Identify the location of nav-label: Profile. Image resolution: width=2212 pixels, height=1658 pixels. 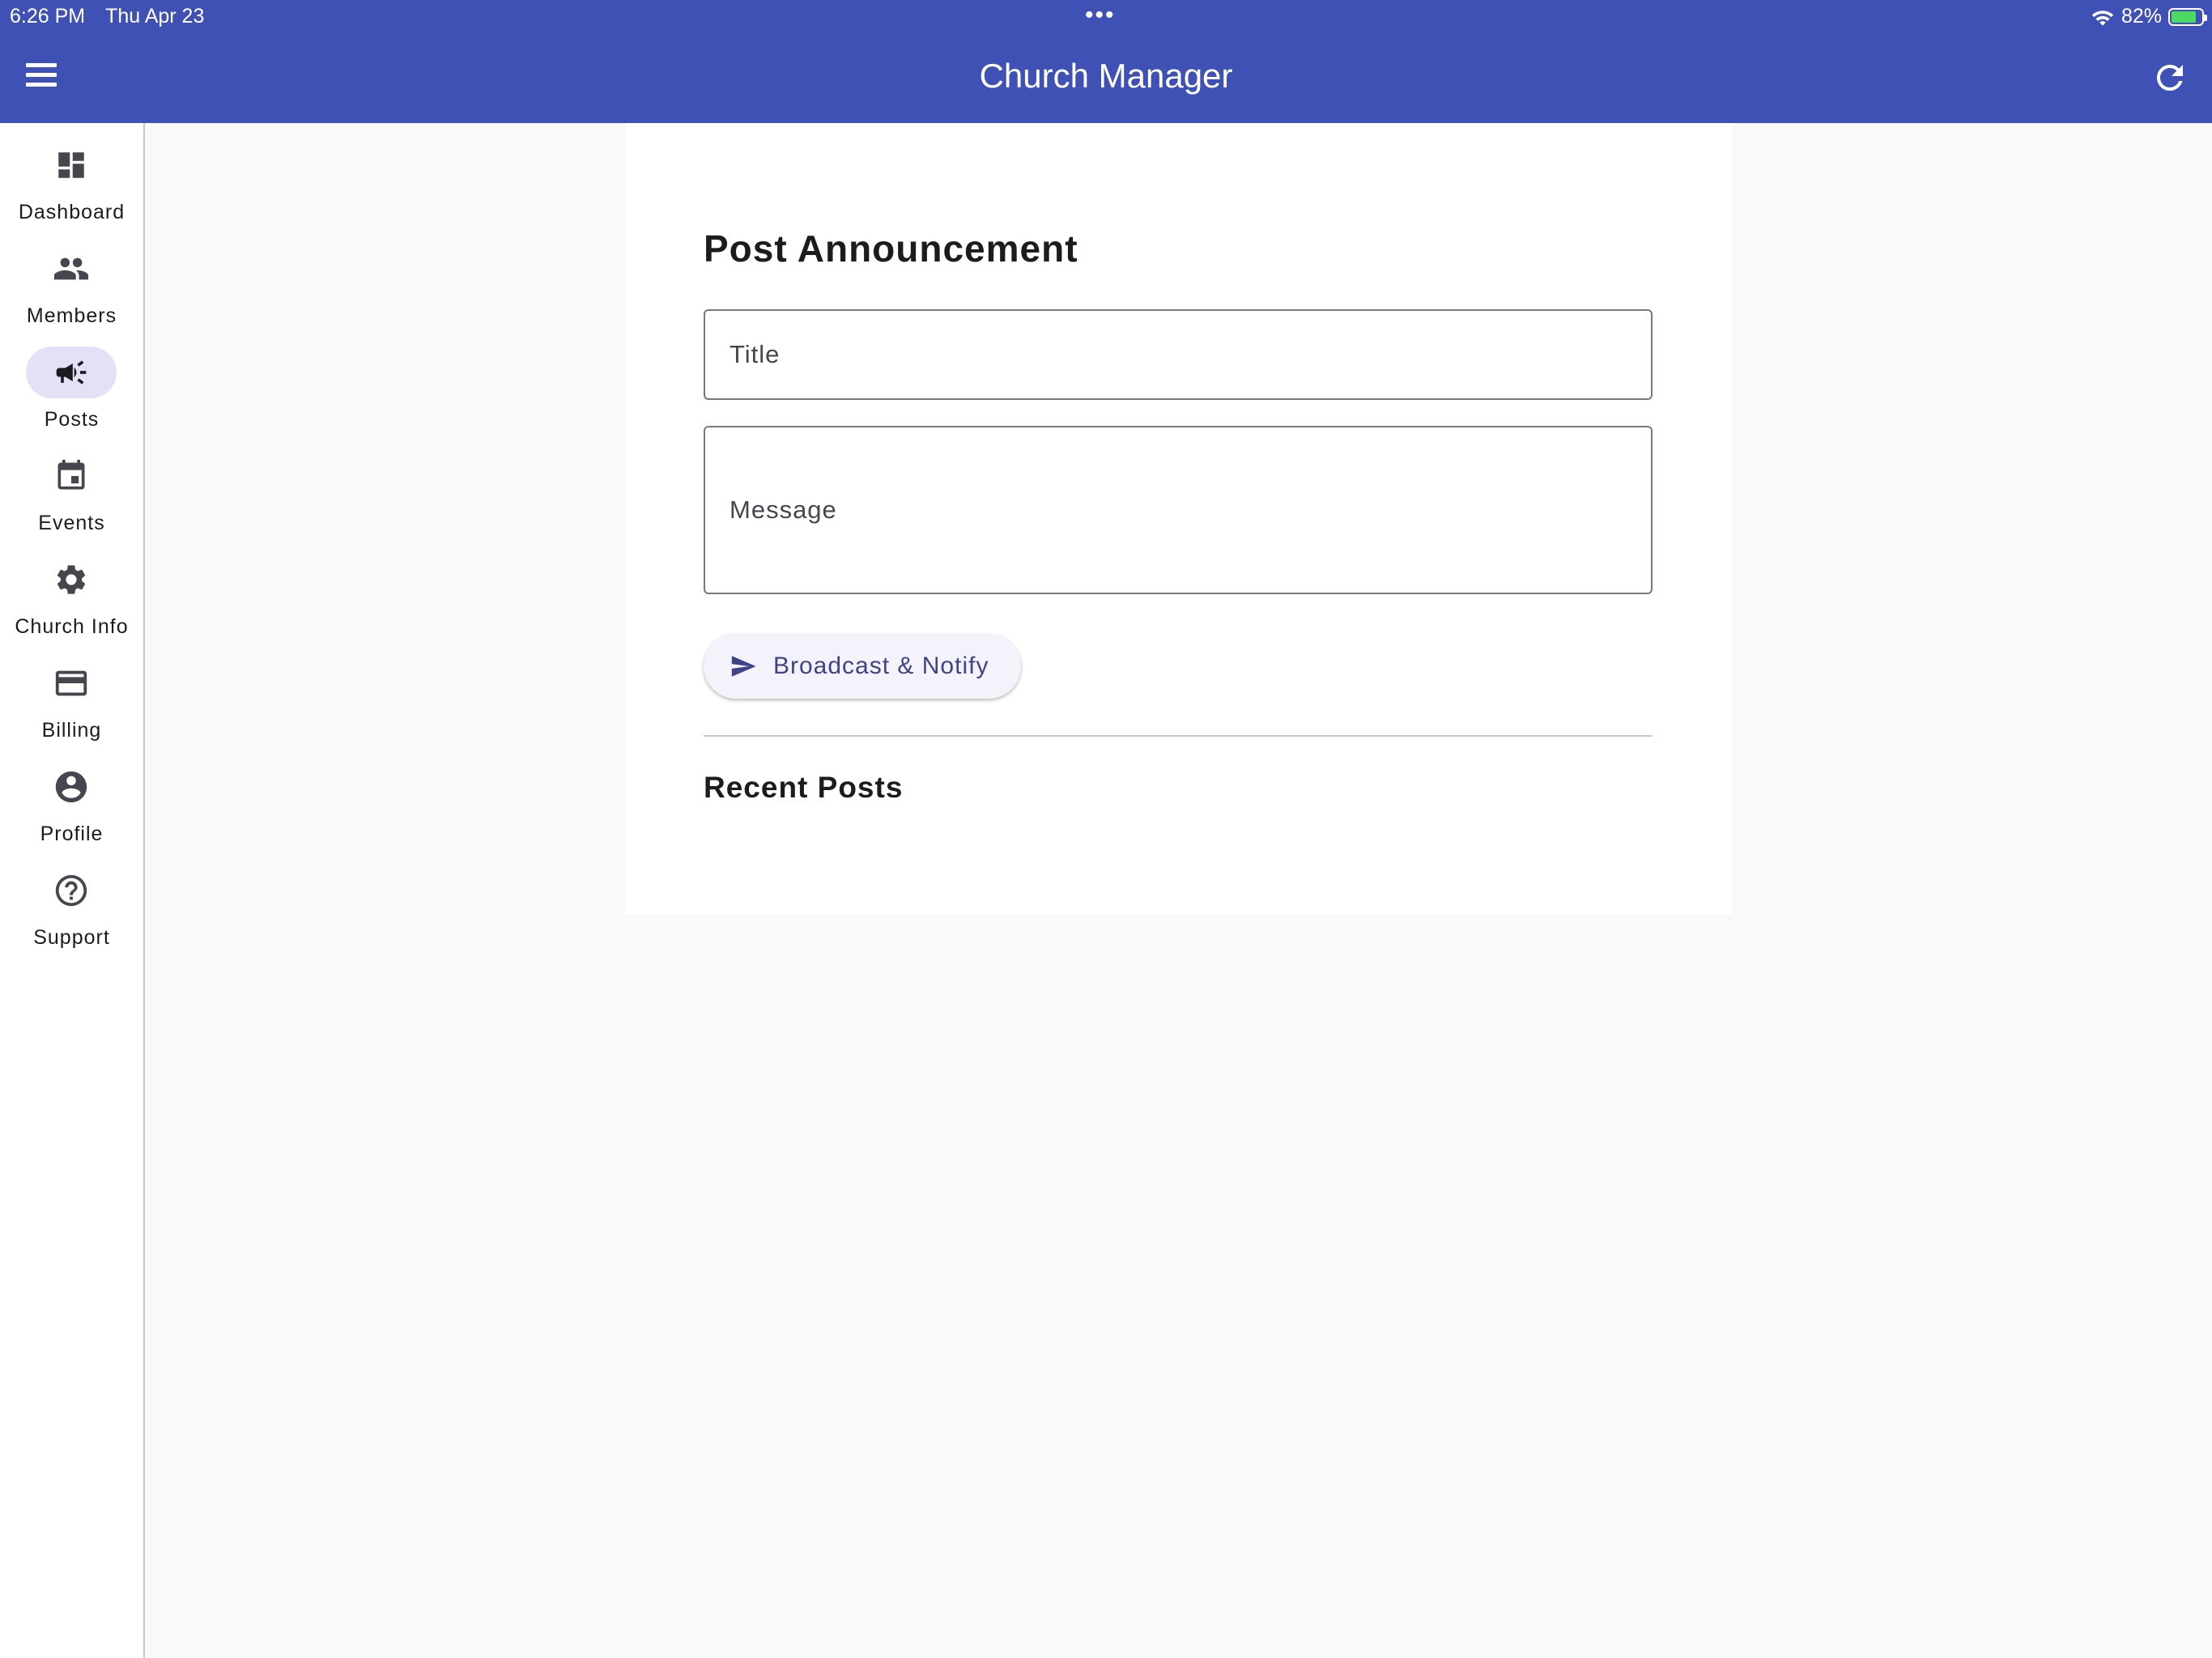
(72, 834).